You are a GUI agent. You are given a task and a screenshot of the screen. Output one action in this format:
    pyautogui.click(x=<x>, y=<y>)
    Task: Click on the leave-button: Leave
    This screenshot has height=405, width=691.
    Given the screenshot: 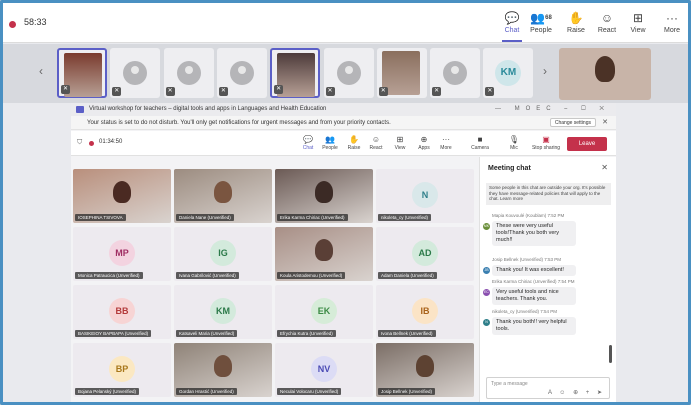 What is the action you would take?
    pyautogui.click(x=587, y=144)
    